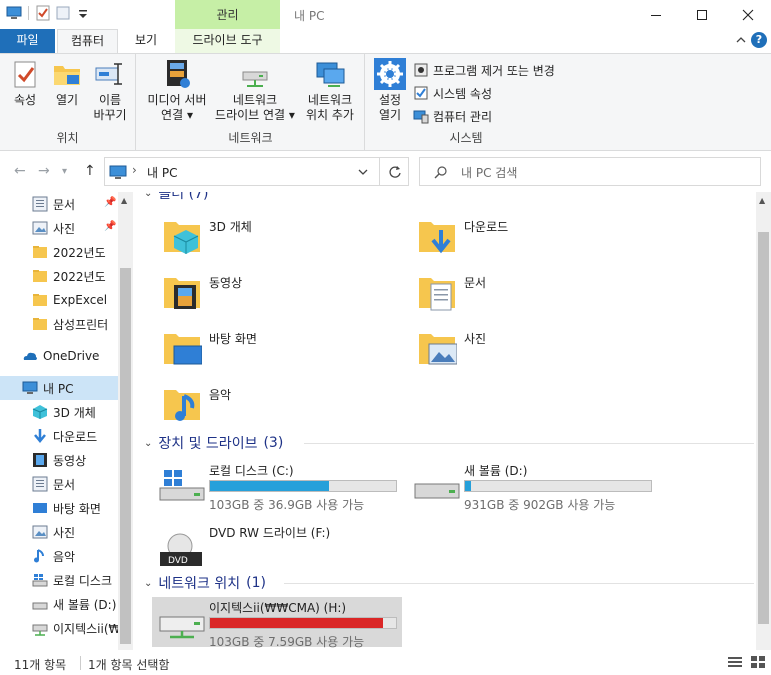 This screenshot has width=771, height=675. What do you see at coordinates (59, 460) in the screenshot?
I see `nav-item-videos: 동영상` at bounding box center [59, 460].